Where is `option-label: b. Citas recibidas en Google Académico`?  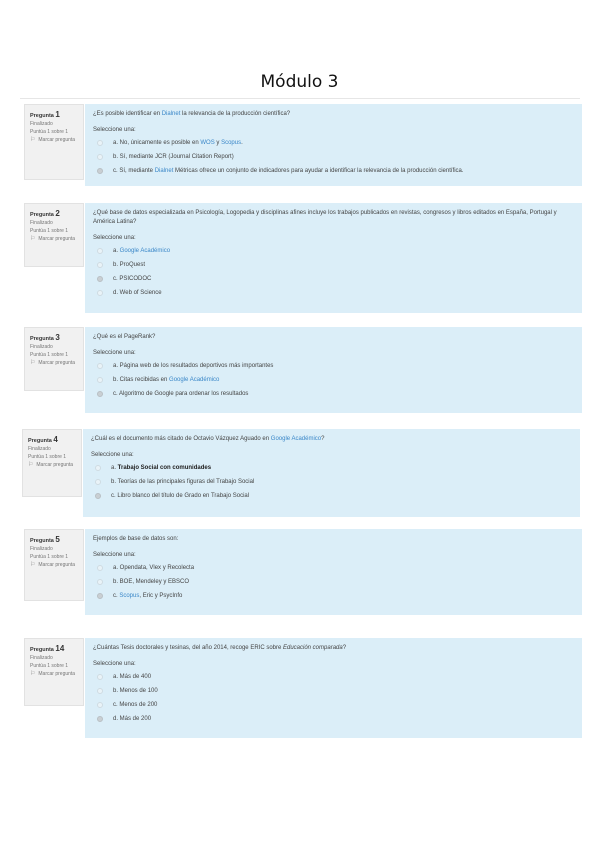
option-label: b. Citas recibidas en Google Académico is located at coordinates (166, 380).